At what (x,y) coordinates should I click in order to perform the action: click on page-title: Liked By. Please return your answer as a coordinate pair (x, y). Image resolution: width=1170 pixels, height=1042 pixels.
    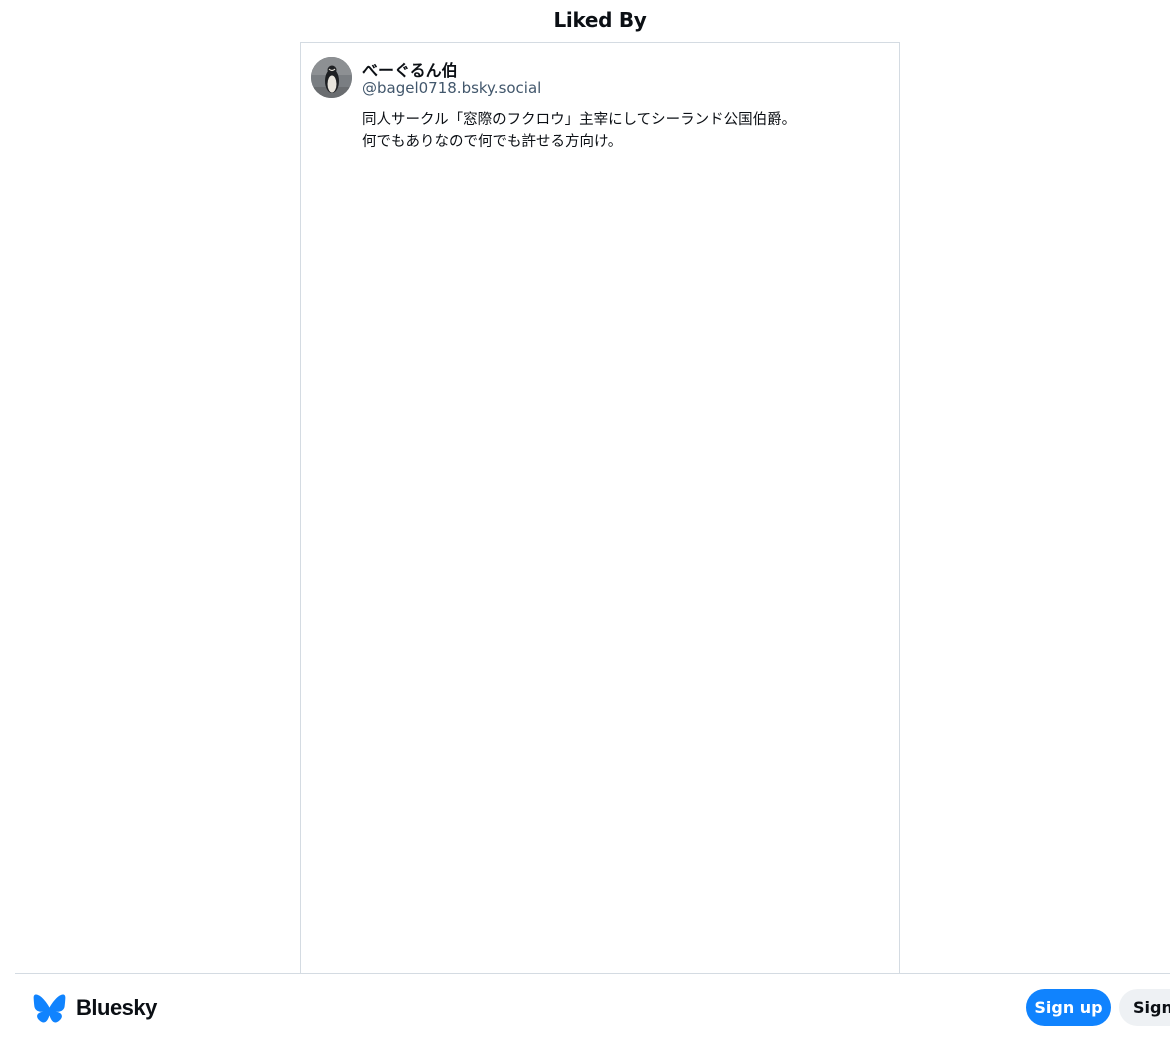
    Looking at the image, I should click on (600, 20).